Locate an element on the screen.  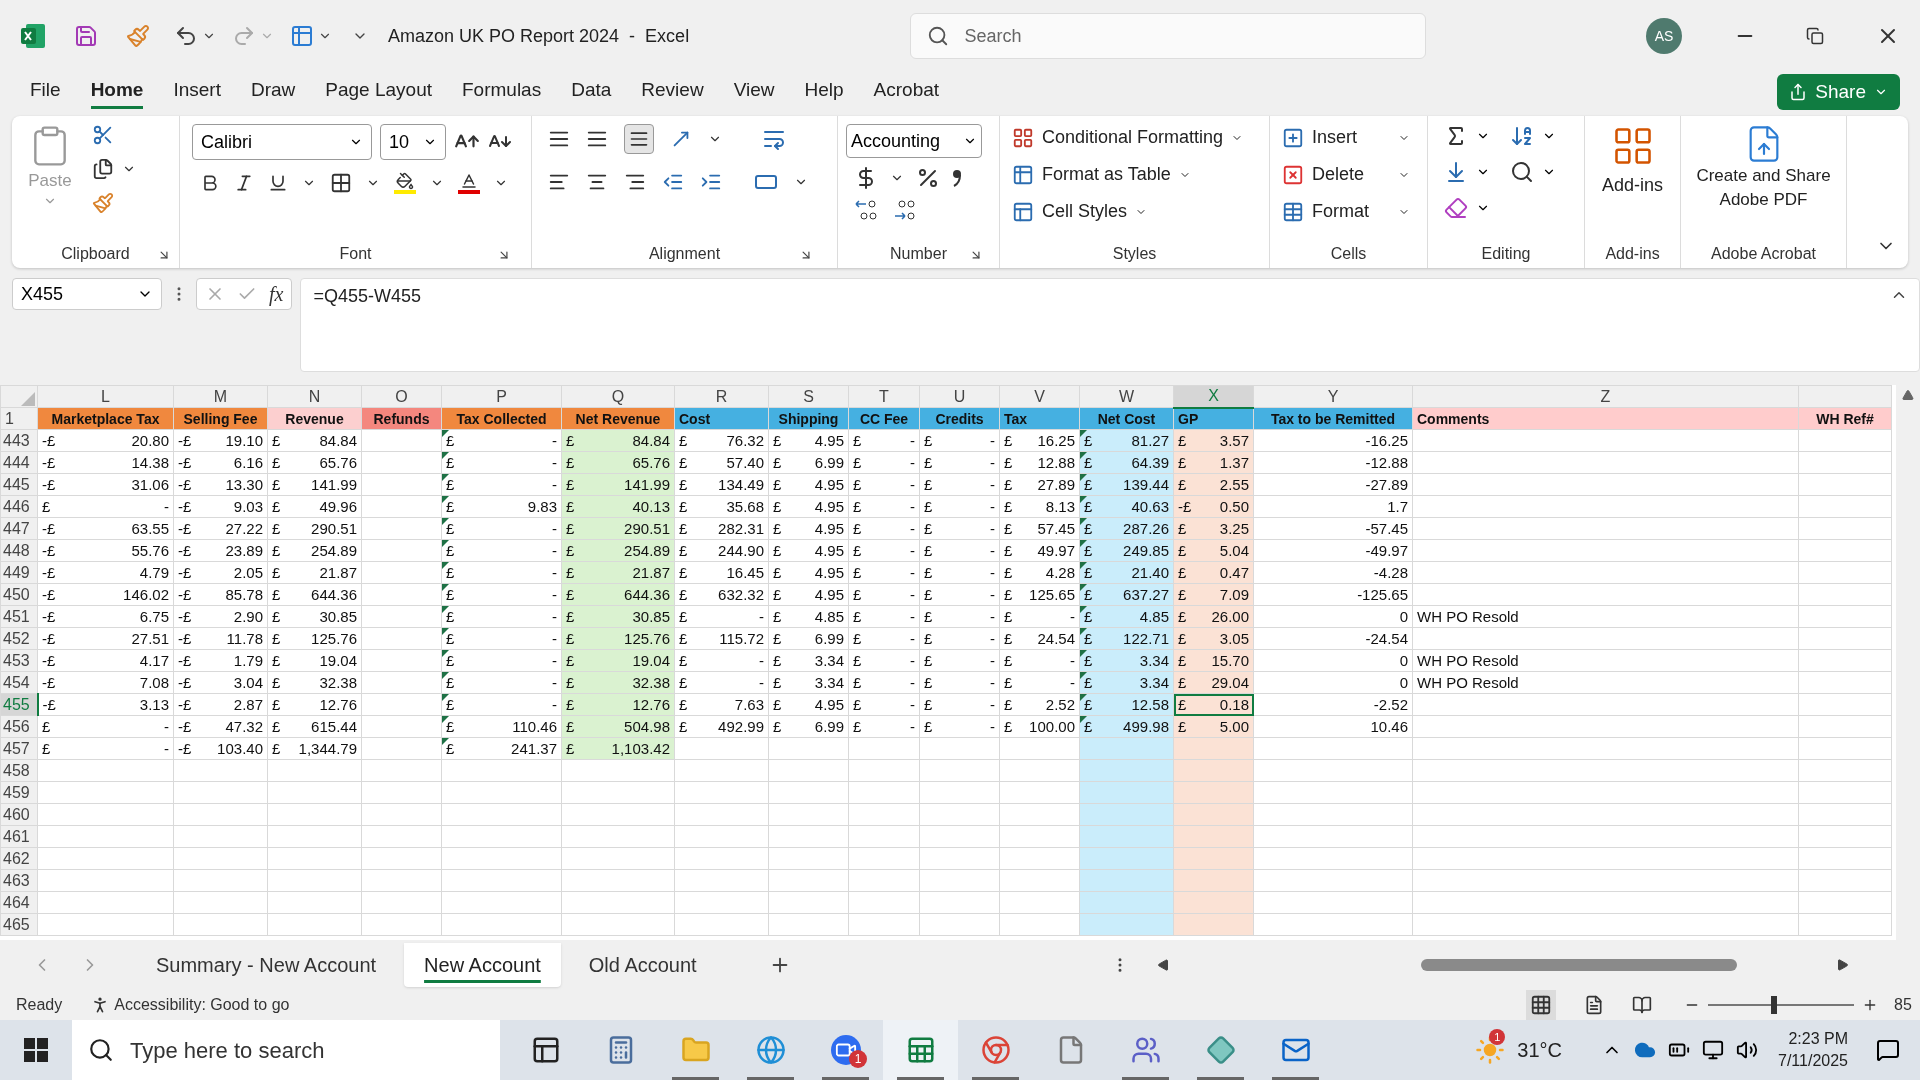
slider-thumb is located at coordinates (1773, 1005).